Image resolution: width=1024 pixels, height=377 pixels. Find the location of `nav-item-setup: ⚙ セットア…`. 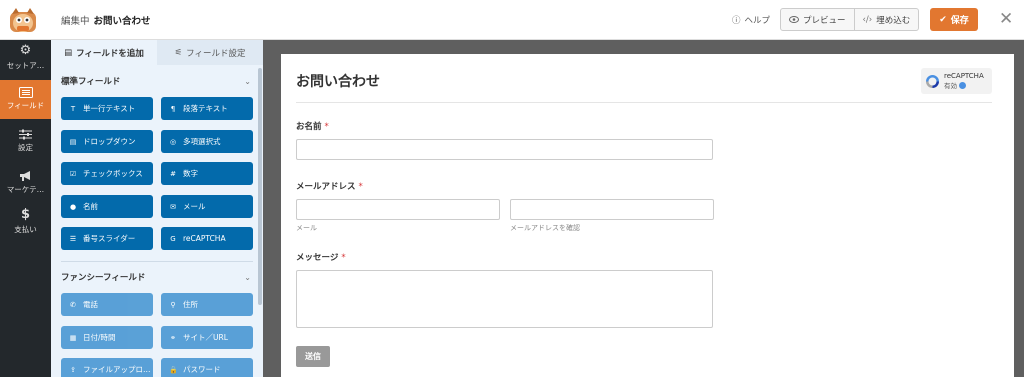

nav-item-setup: ⚙ セットア… is located at coordinates (25, 59).